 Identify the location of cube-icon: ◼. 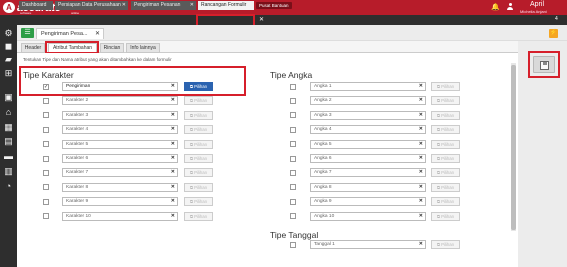
(8, 46).